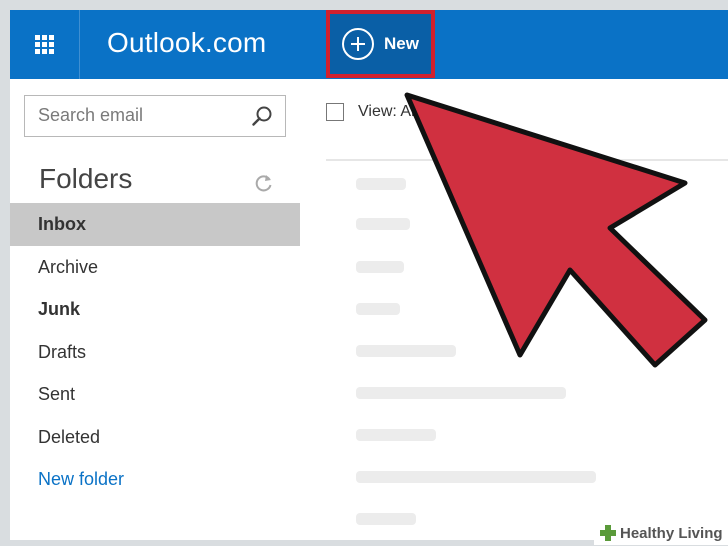  What do you see at coordinates (135, 115) in the screenshot?
I see `search-input` at bounding box center [135, 115].